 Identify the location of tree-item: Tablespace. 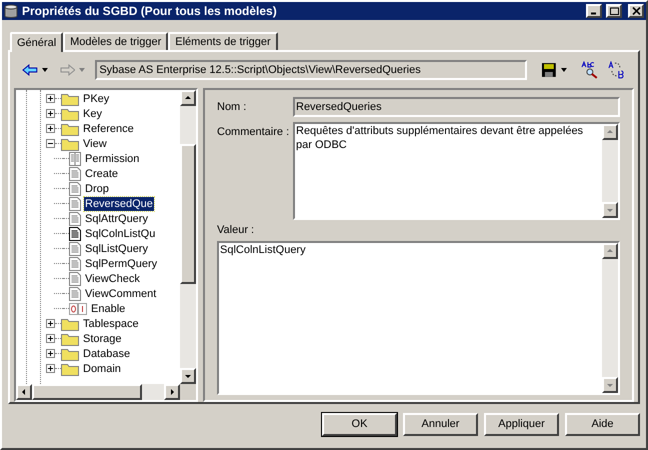
(111, 323).